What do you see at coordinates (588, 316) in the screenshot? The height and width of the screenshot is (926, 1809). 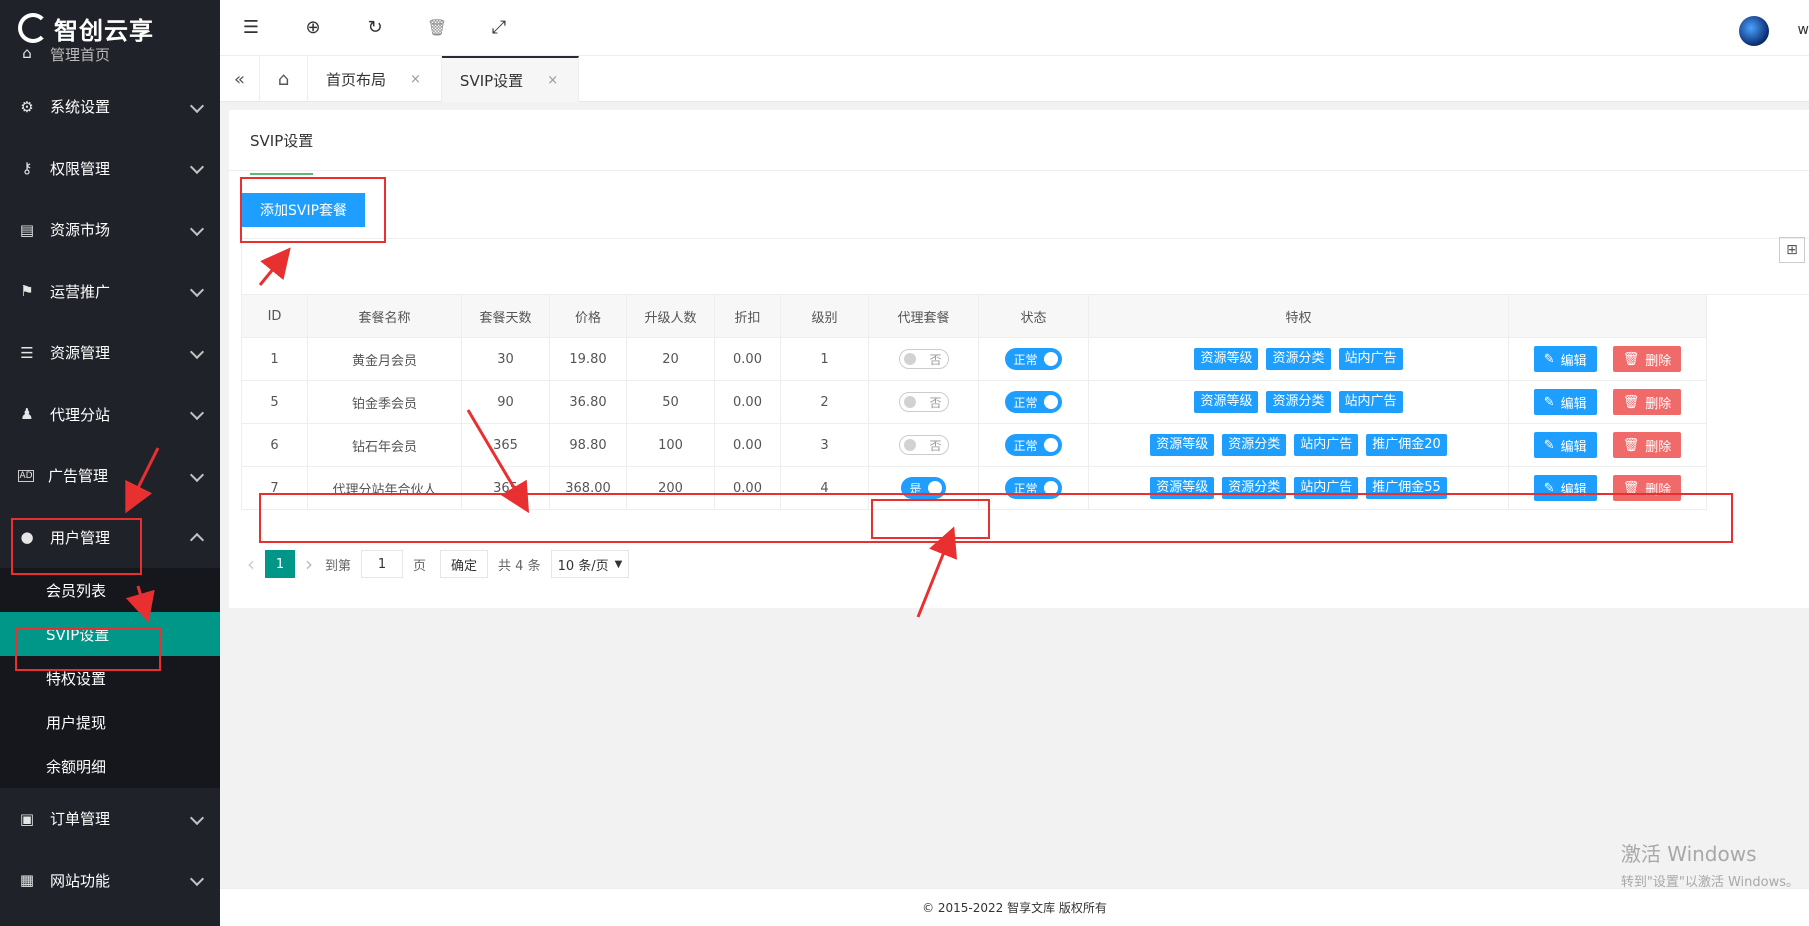 I see `col-header-price: 价格` at bounding box center [588, 316].